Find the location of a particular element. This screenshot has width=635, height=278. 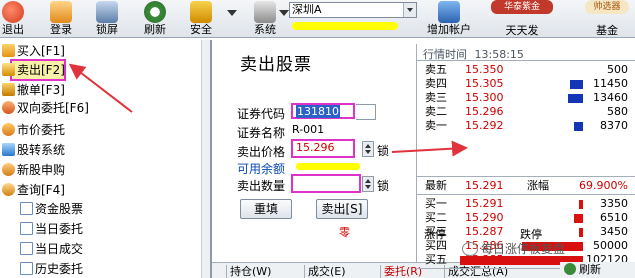

price-stepper is located at coordinates (368, 149).